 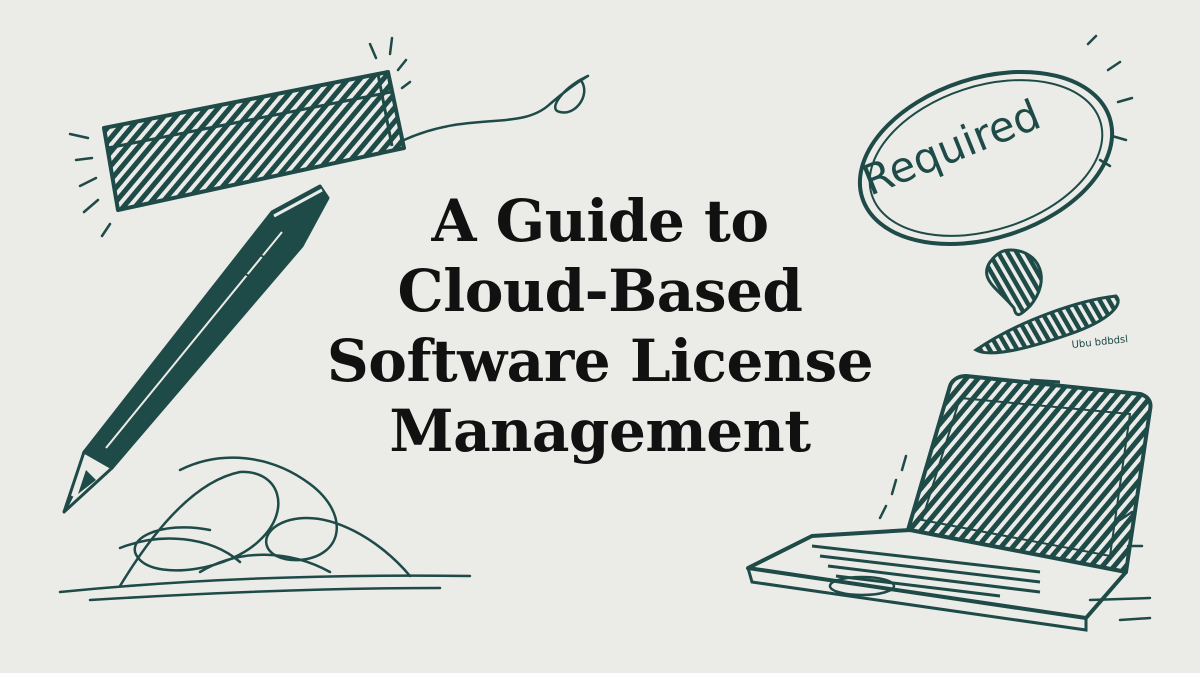 I want to click on title-line-2: Cloud-Based, so click(x=600, y=291).